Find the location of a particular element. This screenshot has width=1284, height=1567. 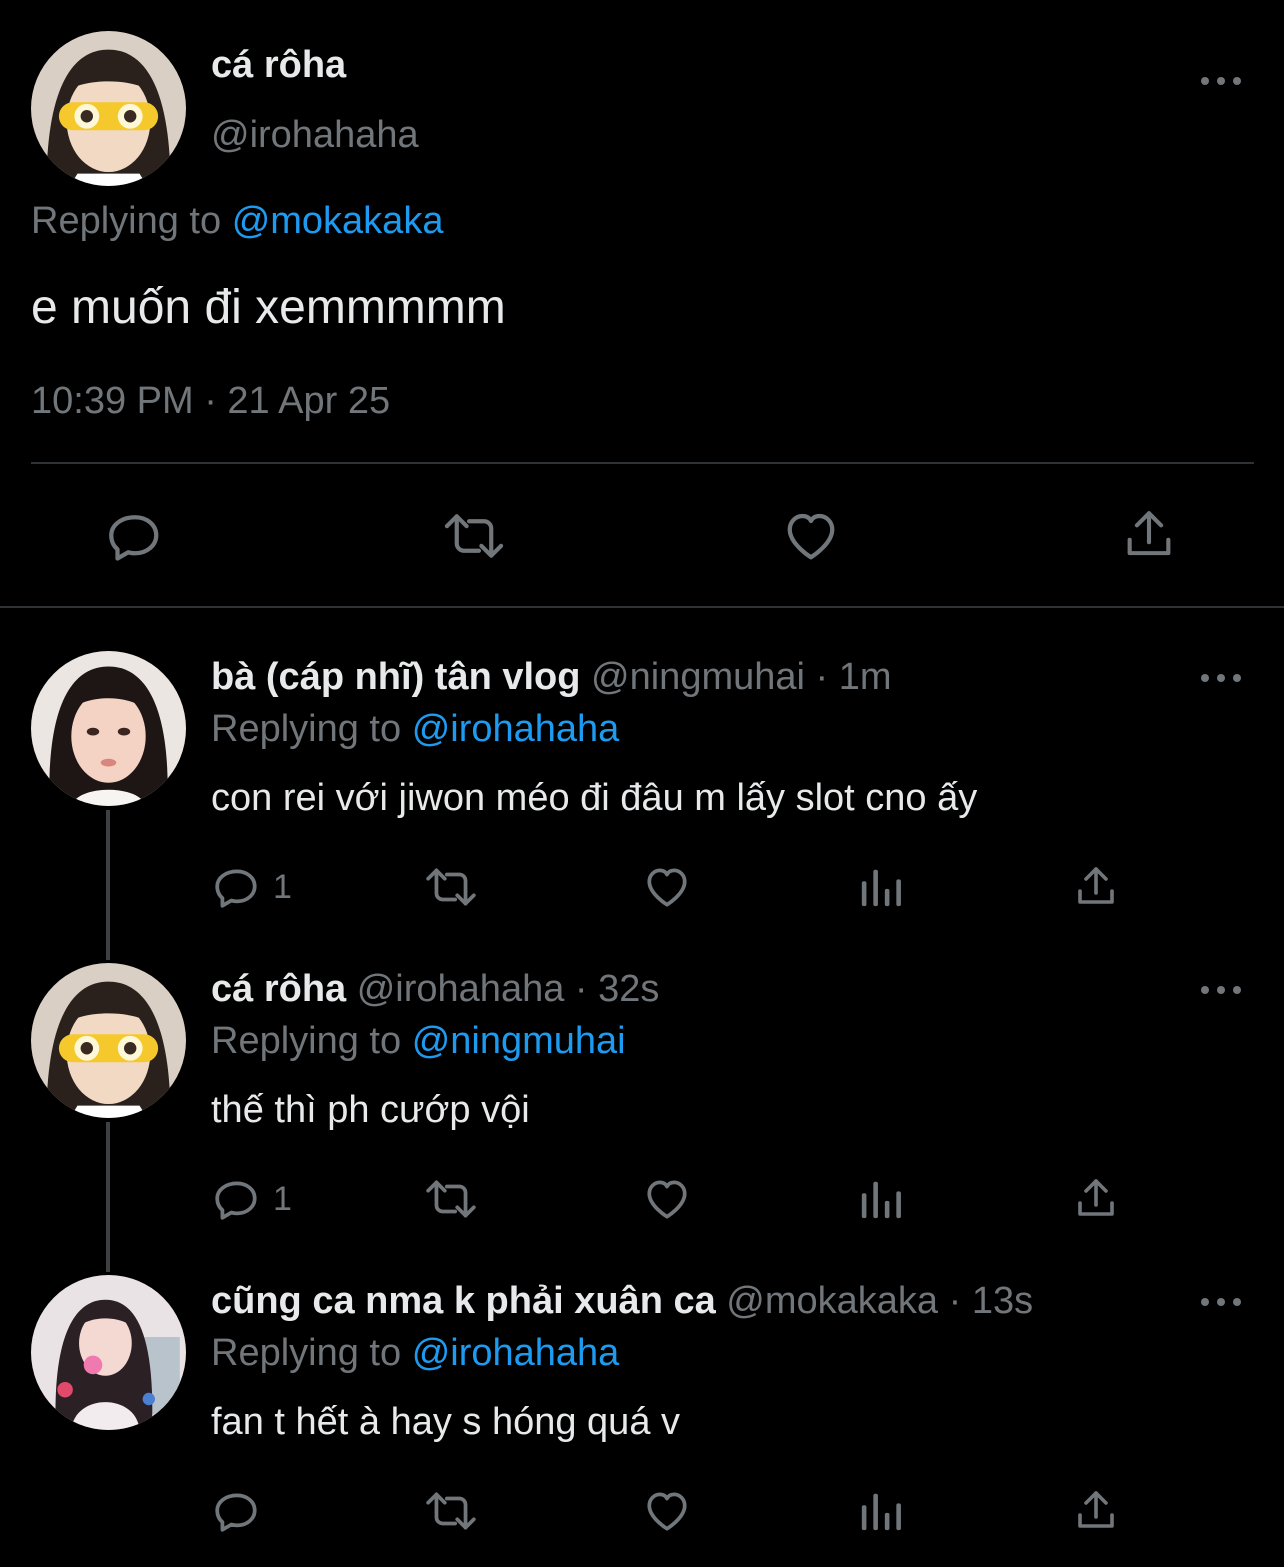

handle-and-time: @mokakaka · 13s is located at coordinates (879, 1301).